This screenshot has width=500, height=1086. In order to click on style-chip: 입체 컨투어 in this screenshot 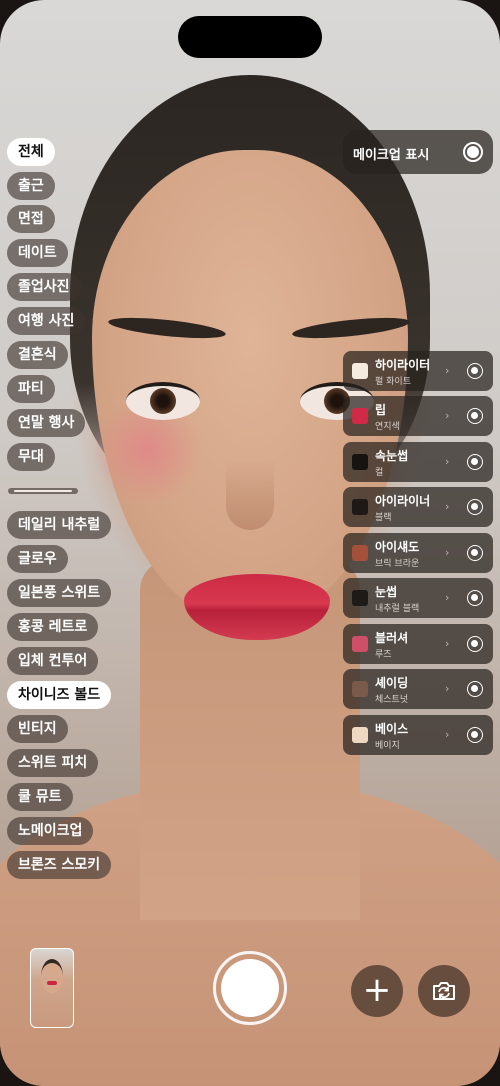, I will do `click(53, 661)`.